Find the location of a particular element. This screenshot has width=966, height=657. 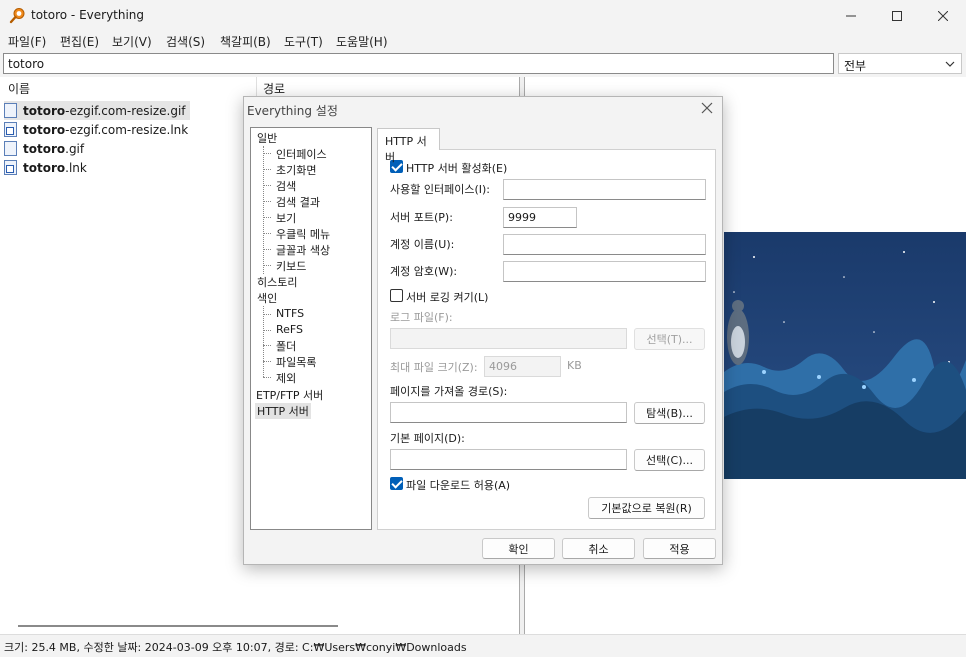

filter-dropdown: 전부 is located at coordinates (900, 63).